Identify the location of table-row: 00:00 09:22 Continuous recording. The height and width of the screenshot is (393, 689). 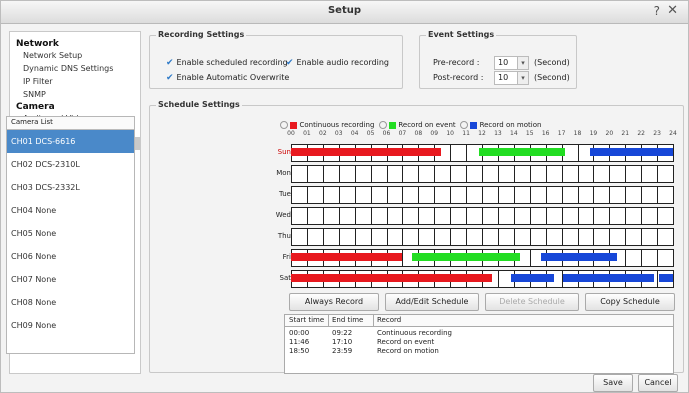
(479, 333).